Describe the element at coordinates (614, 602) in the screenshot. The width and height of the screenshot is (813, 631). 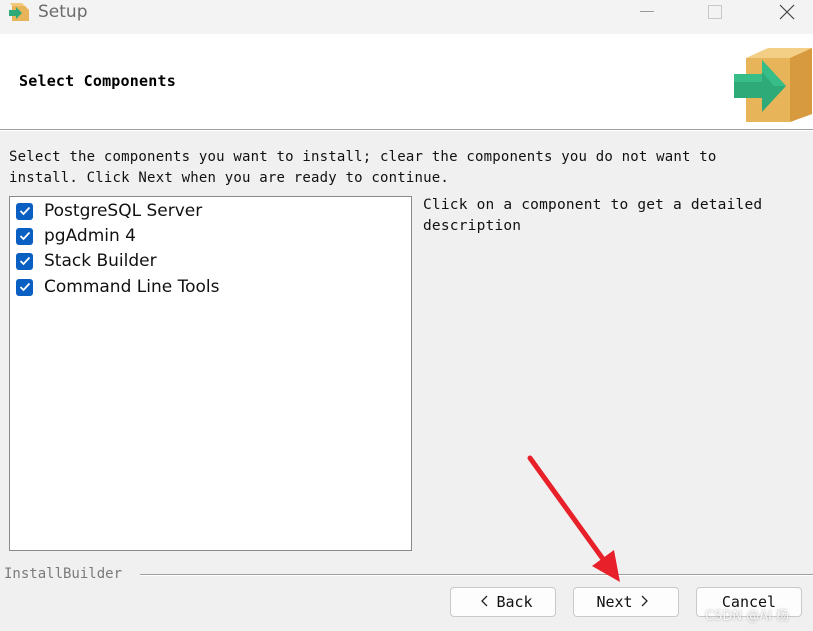
I see `next-button-label: Next` at that location.